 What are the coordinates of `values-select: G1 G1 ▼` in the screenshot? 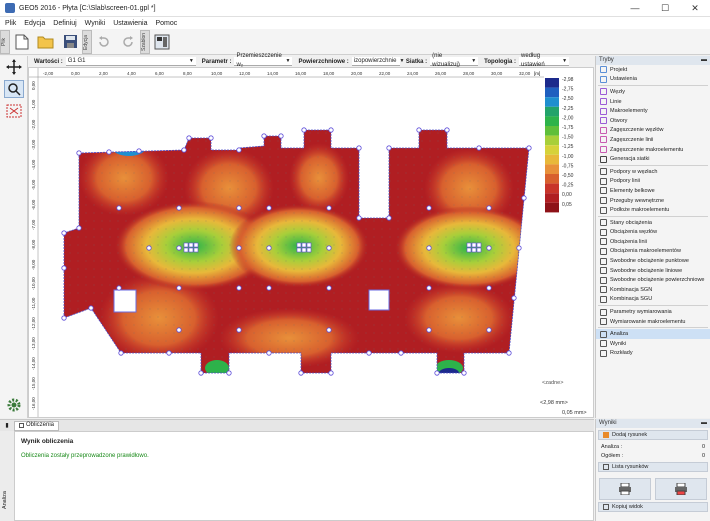 It's located at (130, 61).